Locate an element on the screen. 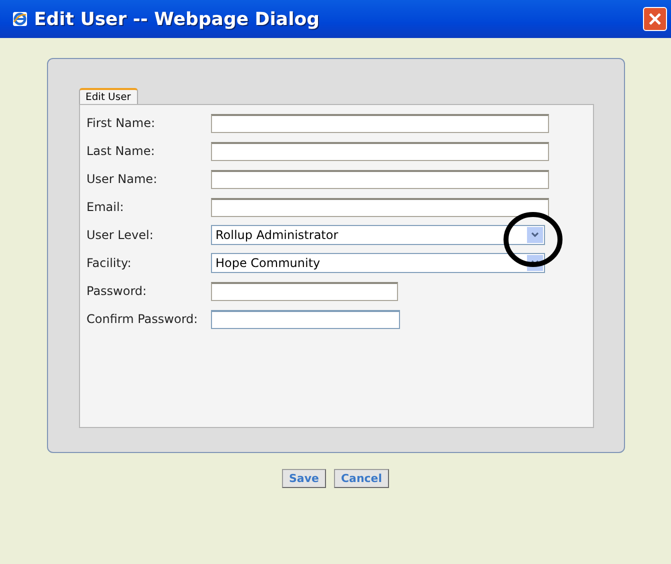  field-label: First Name: is located at coordinates (121, 123).